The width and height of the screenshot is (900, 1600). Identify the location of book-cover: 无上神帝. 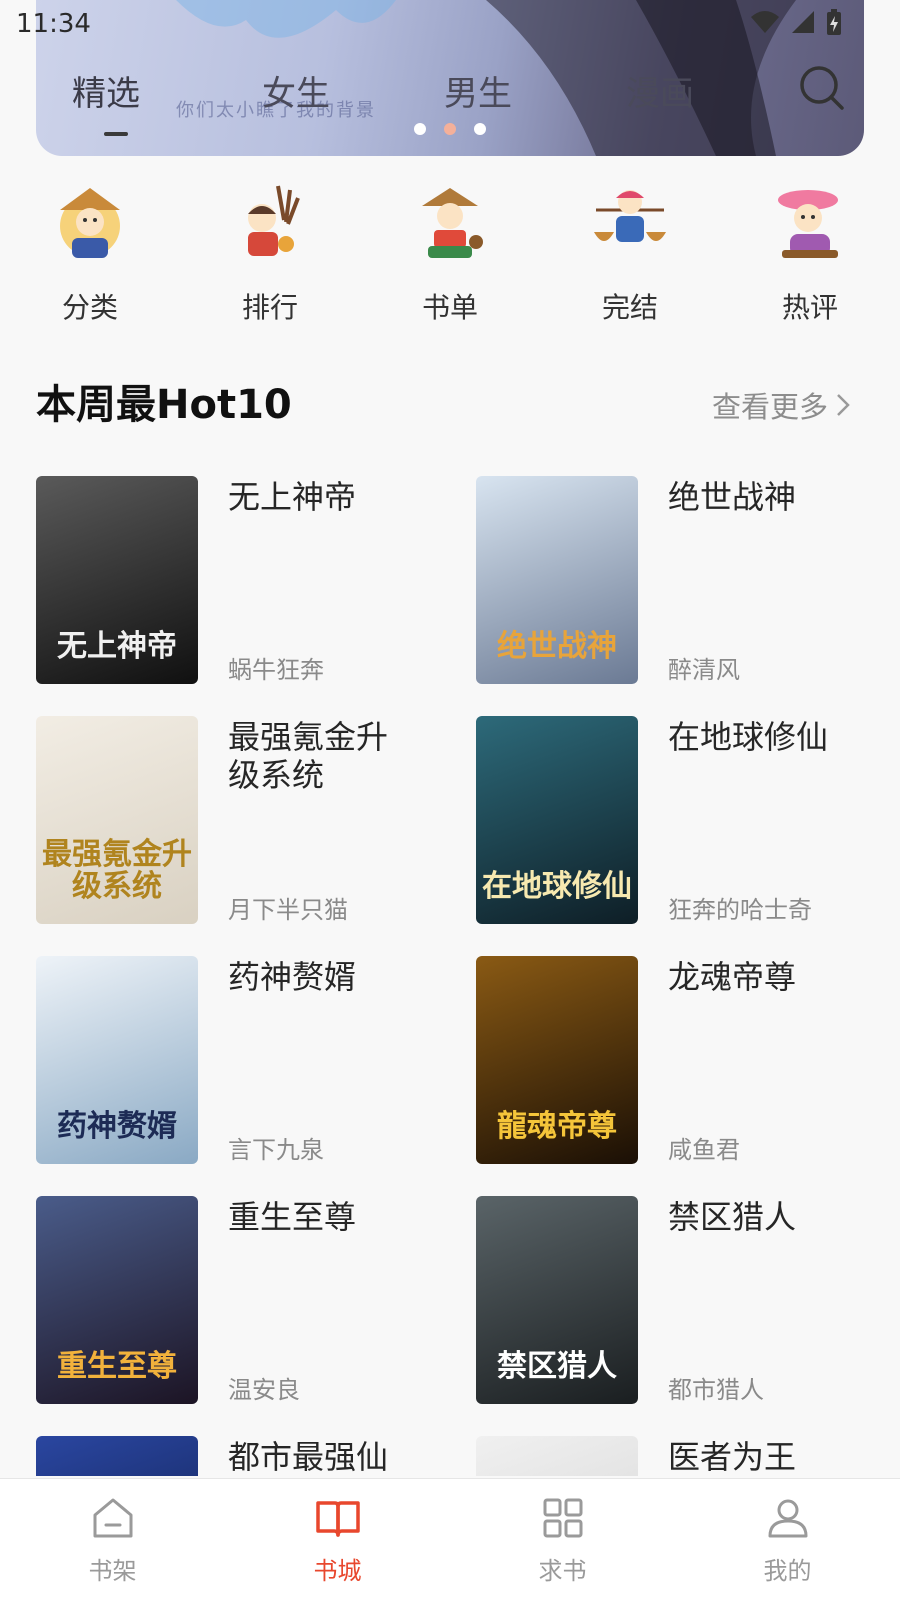
(117, 580).